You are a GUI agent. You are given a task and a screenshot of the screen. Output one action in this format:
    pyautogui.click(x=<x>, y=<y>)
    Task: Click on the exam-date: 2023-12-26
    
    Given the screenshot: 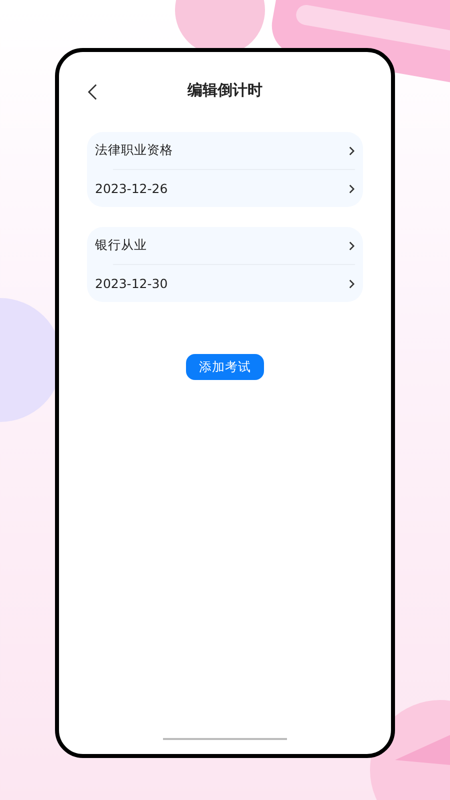 What is the action you would take?
    pyautogui.click(x=131, y=188)
    